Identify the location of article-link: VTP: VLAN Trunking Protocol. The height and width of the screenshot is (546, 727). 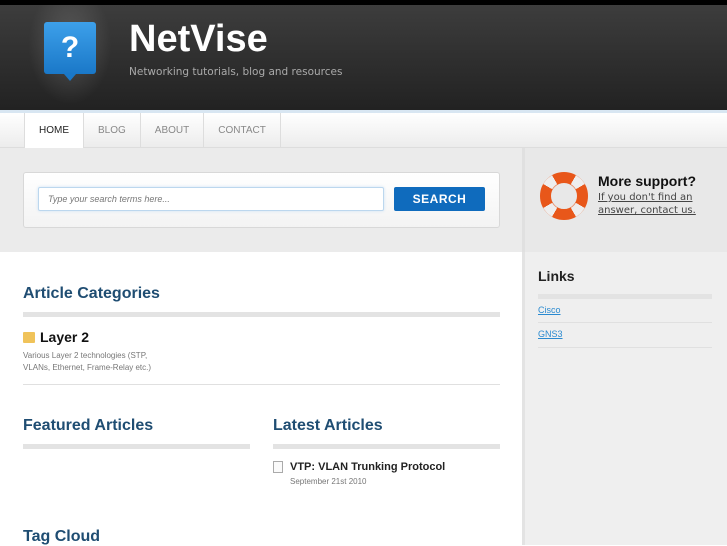
(367, 467).